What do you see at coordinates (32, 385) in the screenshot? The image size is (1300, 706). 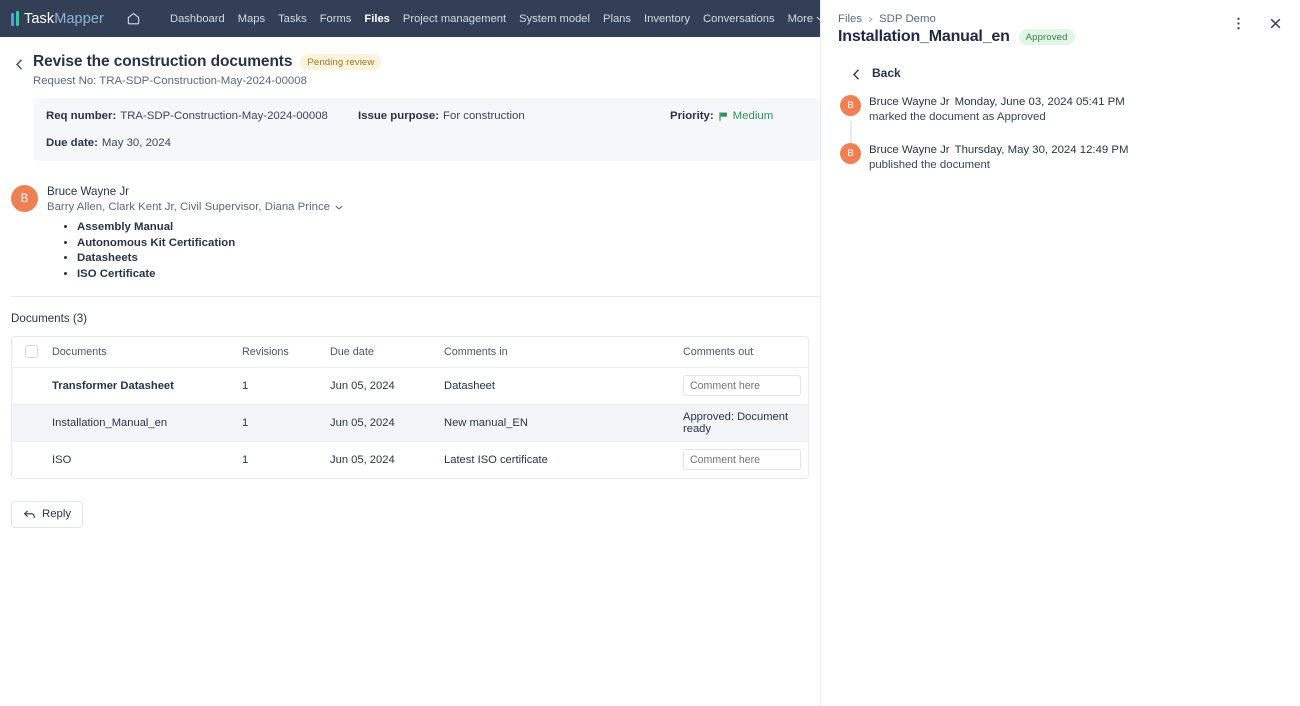 I see `row-select-cell` at bounding box center [32, 385].